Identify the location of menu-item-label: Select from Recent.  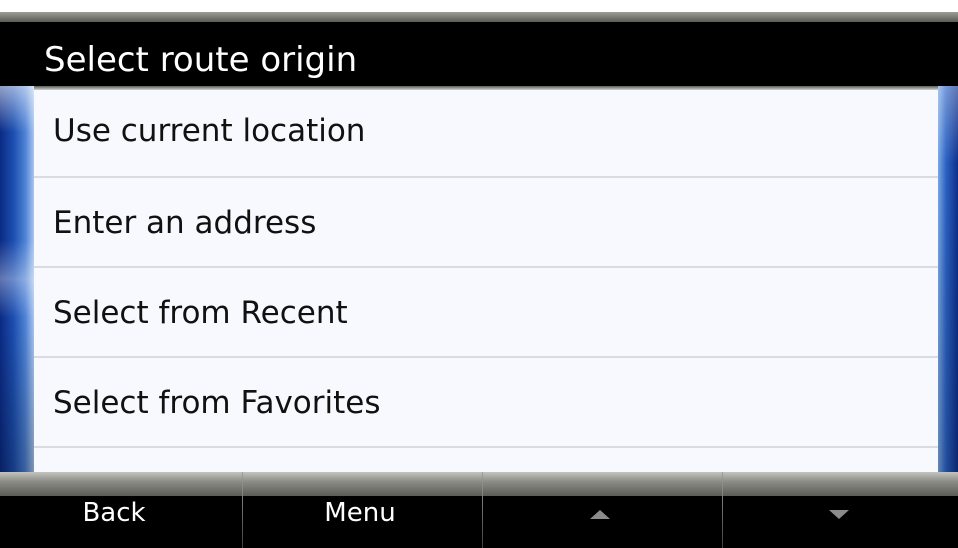
(200, 313).